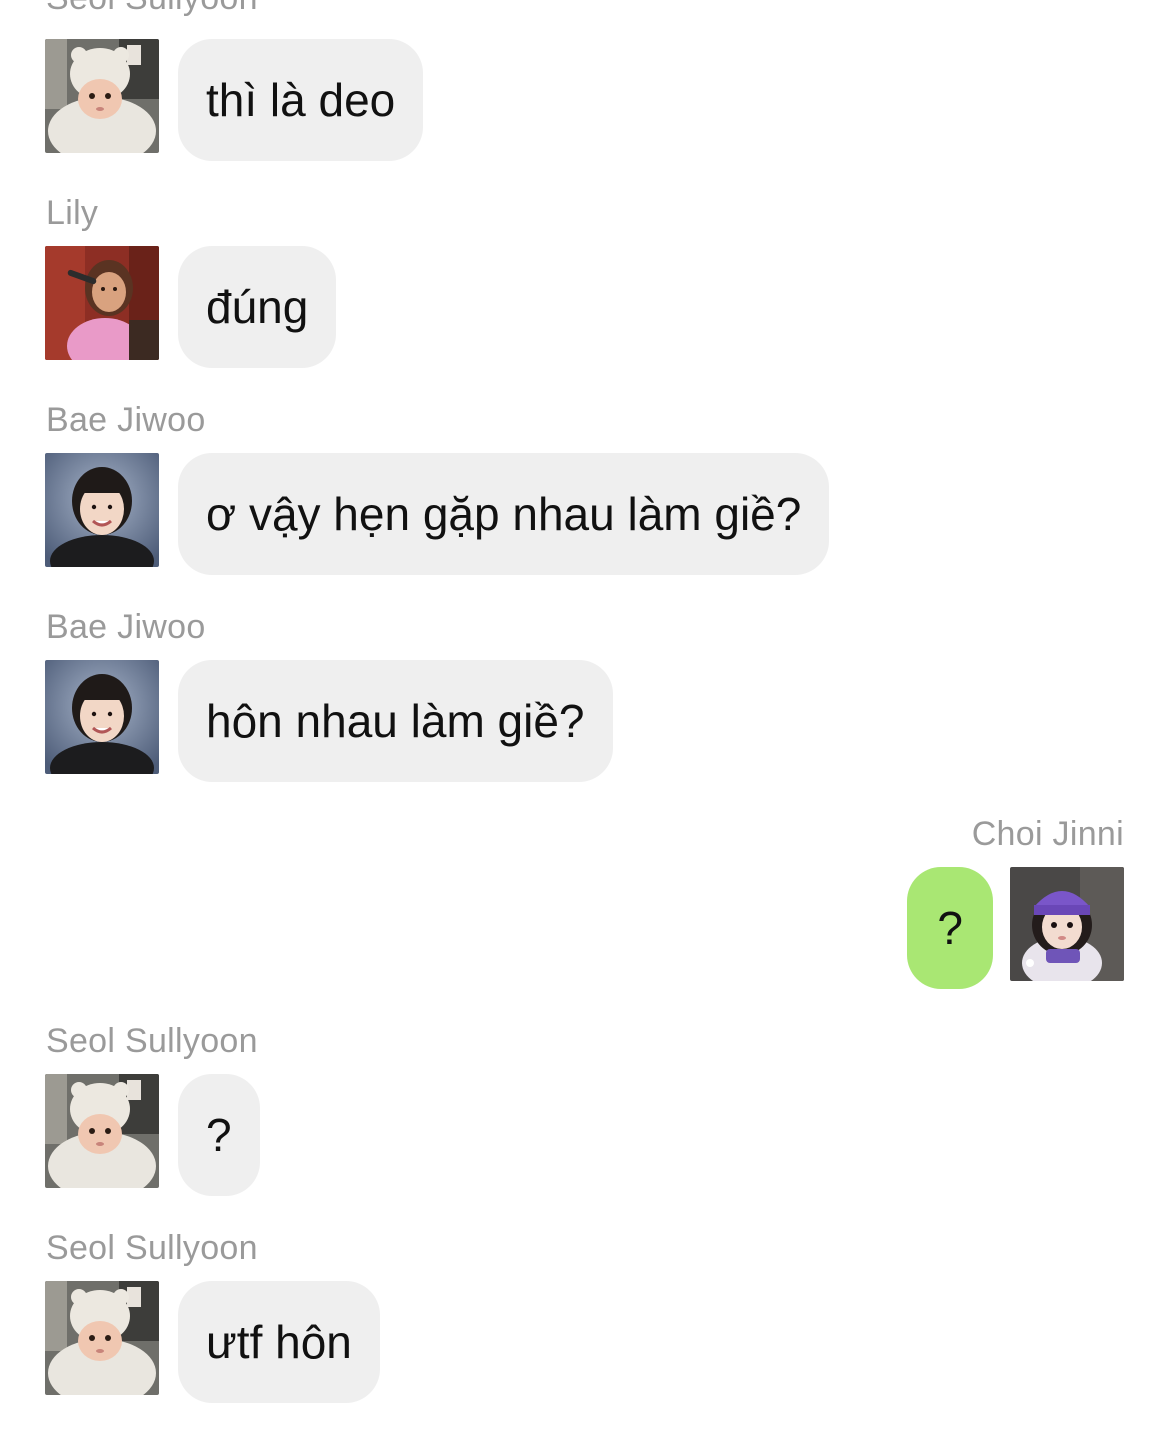 Image resolution: width=1170 pixels, height=1437 pixels. I want to click on message-bubble: đúng, so click(257, 307).